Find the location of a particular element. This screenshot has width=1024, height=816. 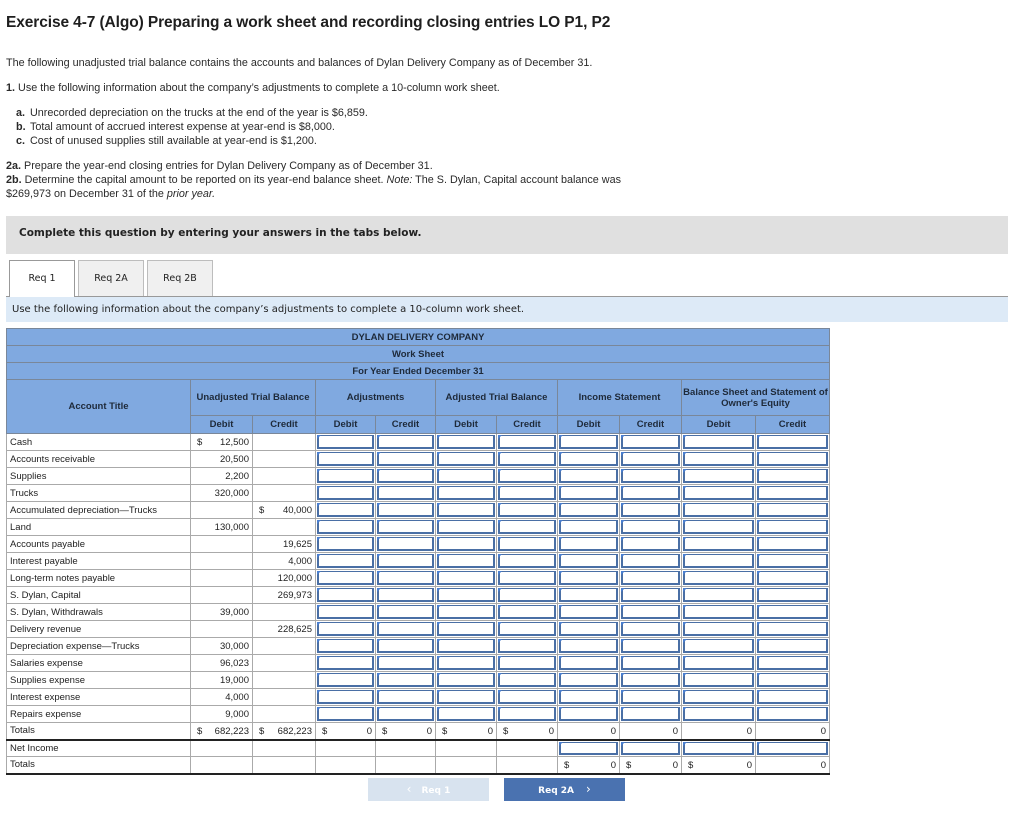

net-income-balance-credit-input is located at coordinates (792, 748).